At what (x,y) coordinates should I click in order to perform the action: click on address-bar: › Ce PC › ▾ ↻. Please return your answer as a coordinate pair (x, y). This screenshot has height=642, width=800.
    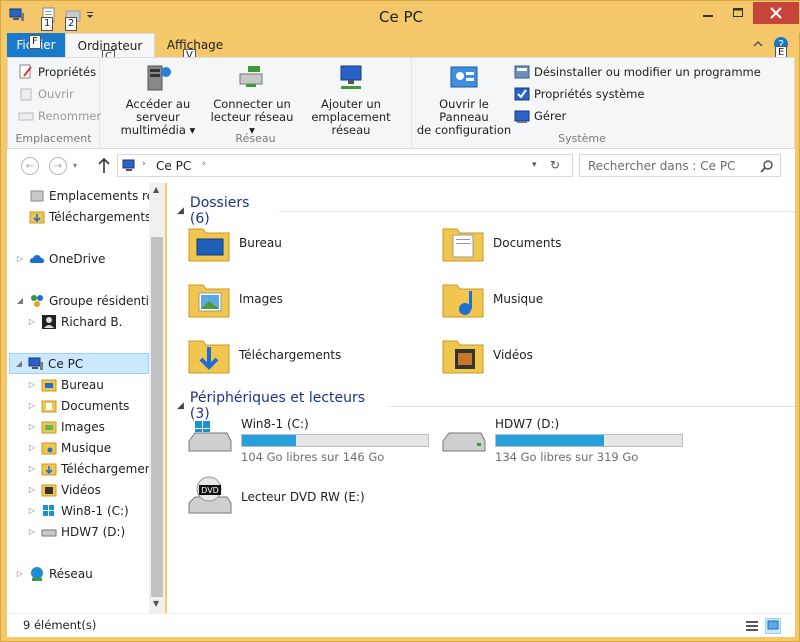
    Looking at the image, I should click on (345, 165).